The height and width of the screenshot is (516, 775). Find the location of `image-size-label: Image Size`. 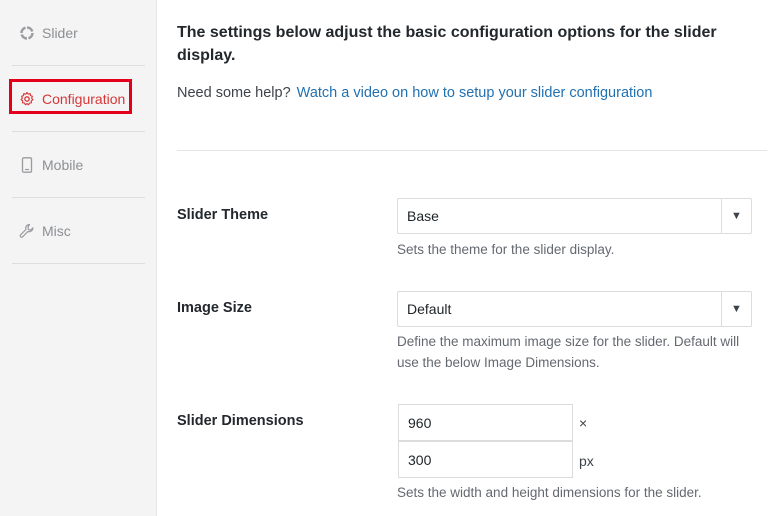

image-size-label: Image Size is located at coordinates (214, 308).